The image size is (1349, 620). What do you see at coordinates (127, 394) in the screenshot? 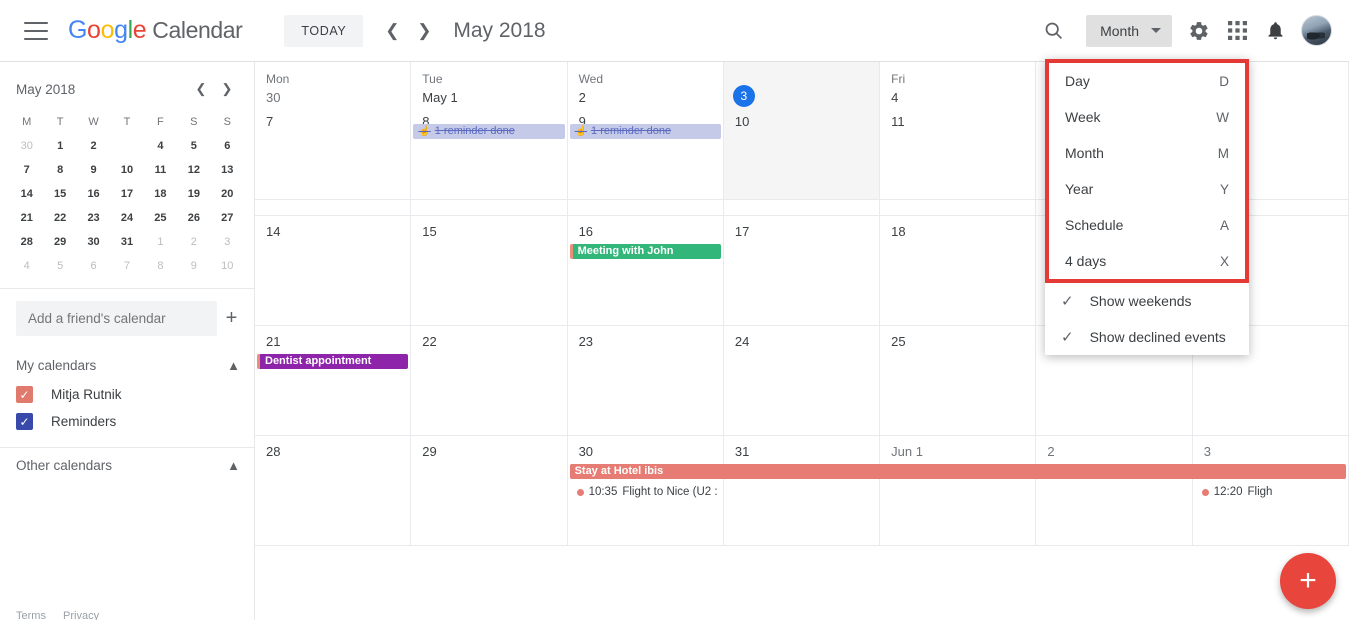
I see `calendar-list-item: ✓ Mitja Rutnik` at bounding box center [127, 394].